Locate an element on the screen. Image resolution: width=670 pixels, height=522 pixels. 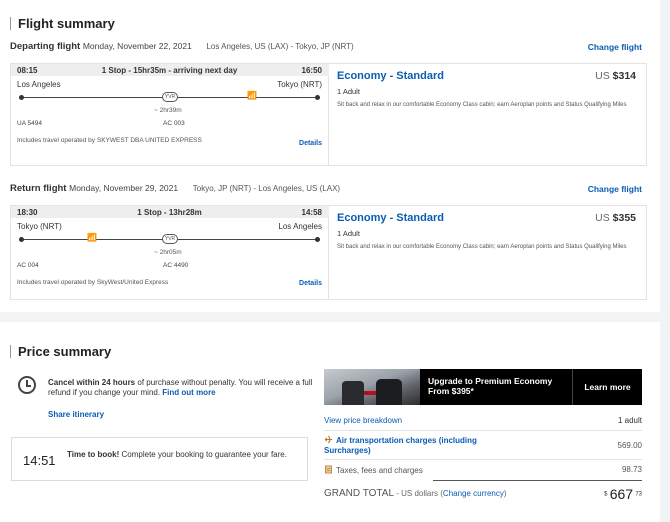
flight-summary-title: Flight summary is located at coordinates (62, 23).